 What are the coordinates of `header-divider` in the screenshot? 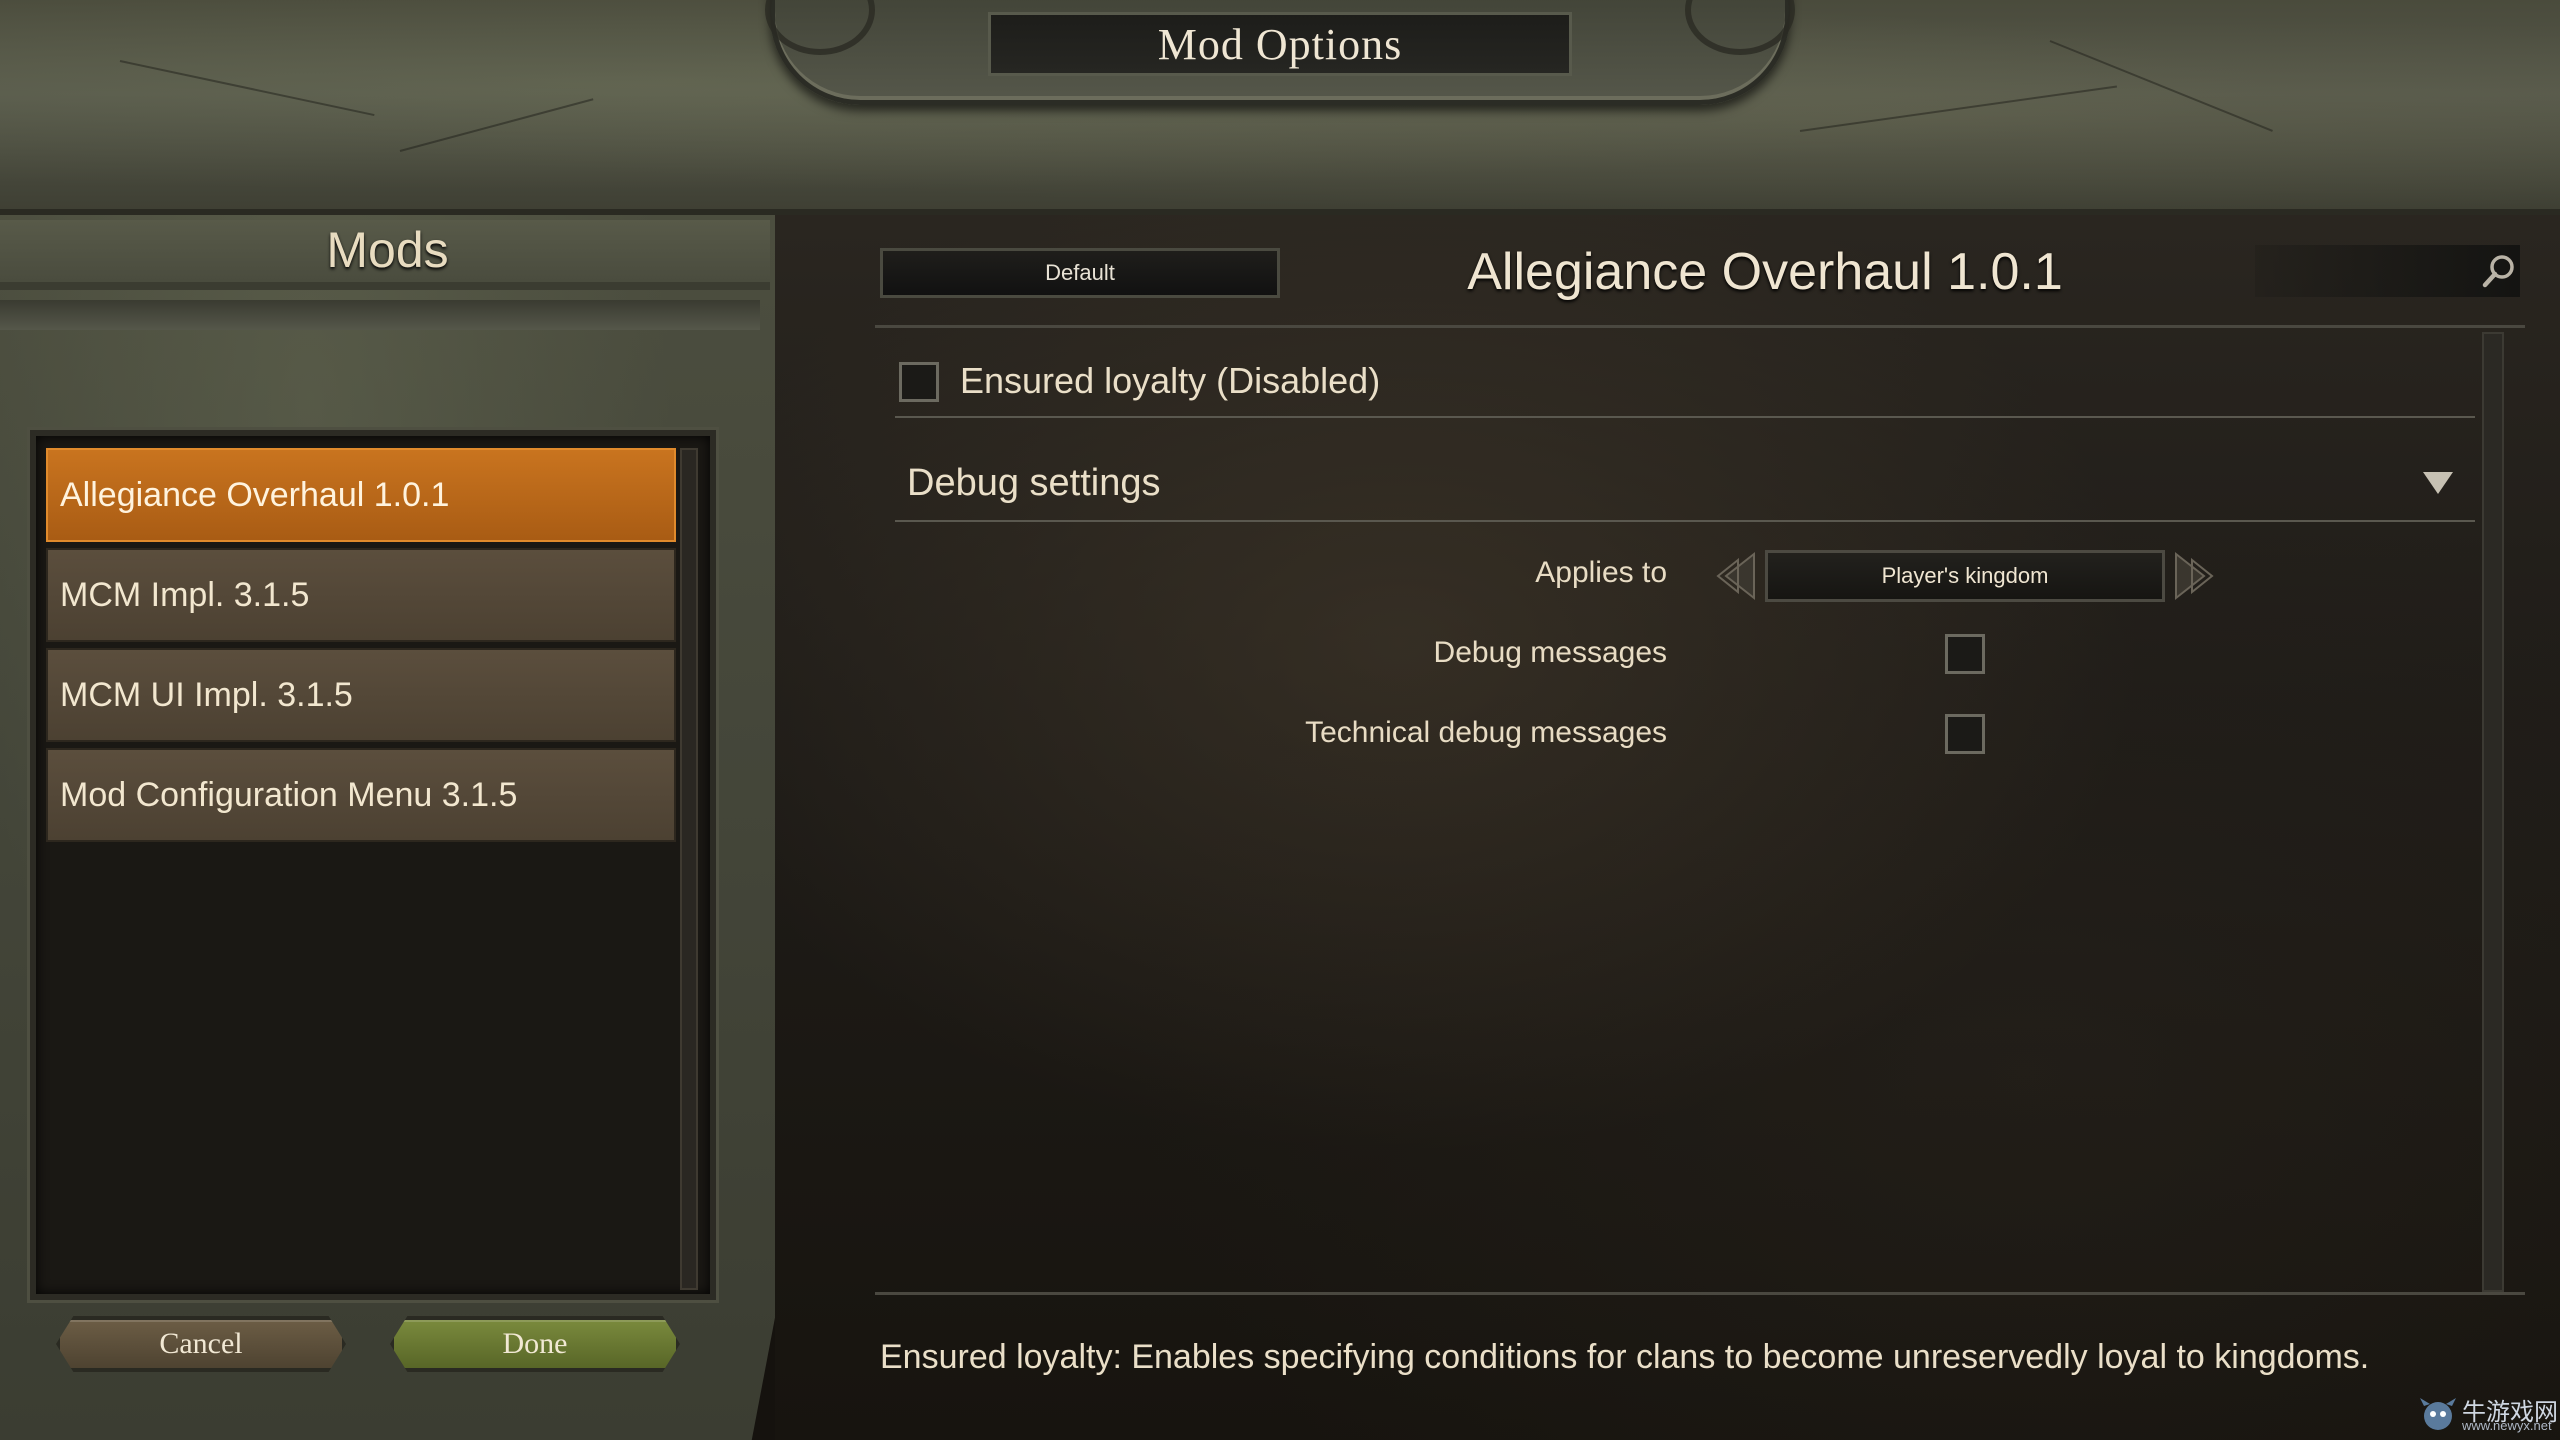 It's located at (1700, 326).